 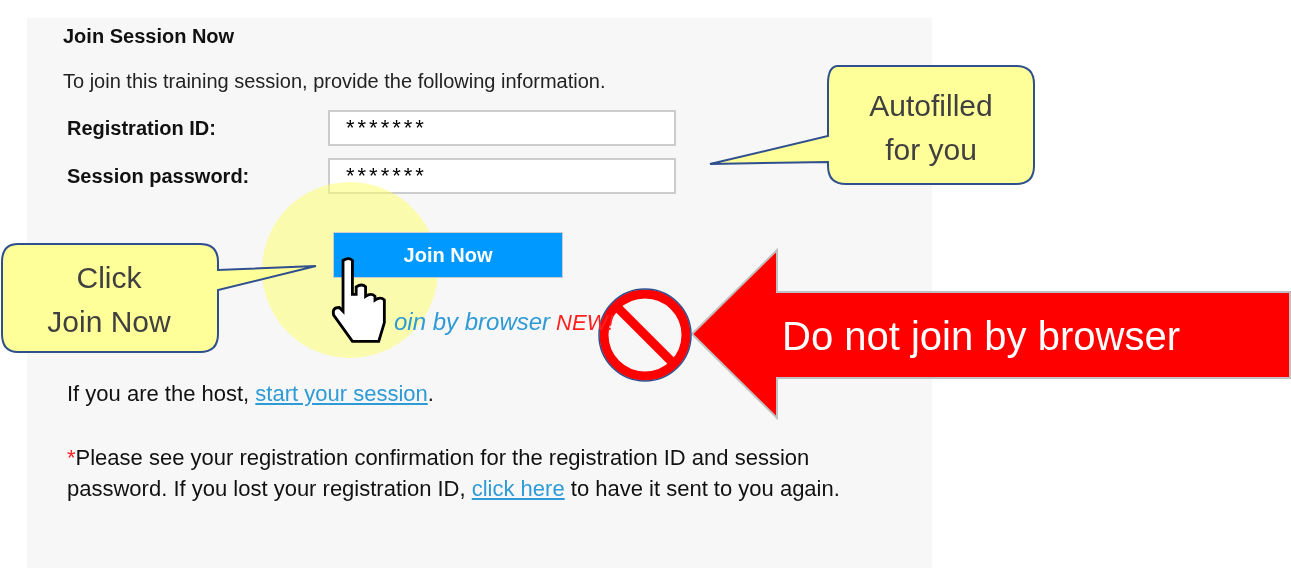 What do you see at coordinates (472, 322) in the screenshot?
I see `browser-link: oin by browser` at bounding box center [472, 322].